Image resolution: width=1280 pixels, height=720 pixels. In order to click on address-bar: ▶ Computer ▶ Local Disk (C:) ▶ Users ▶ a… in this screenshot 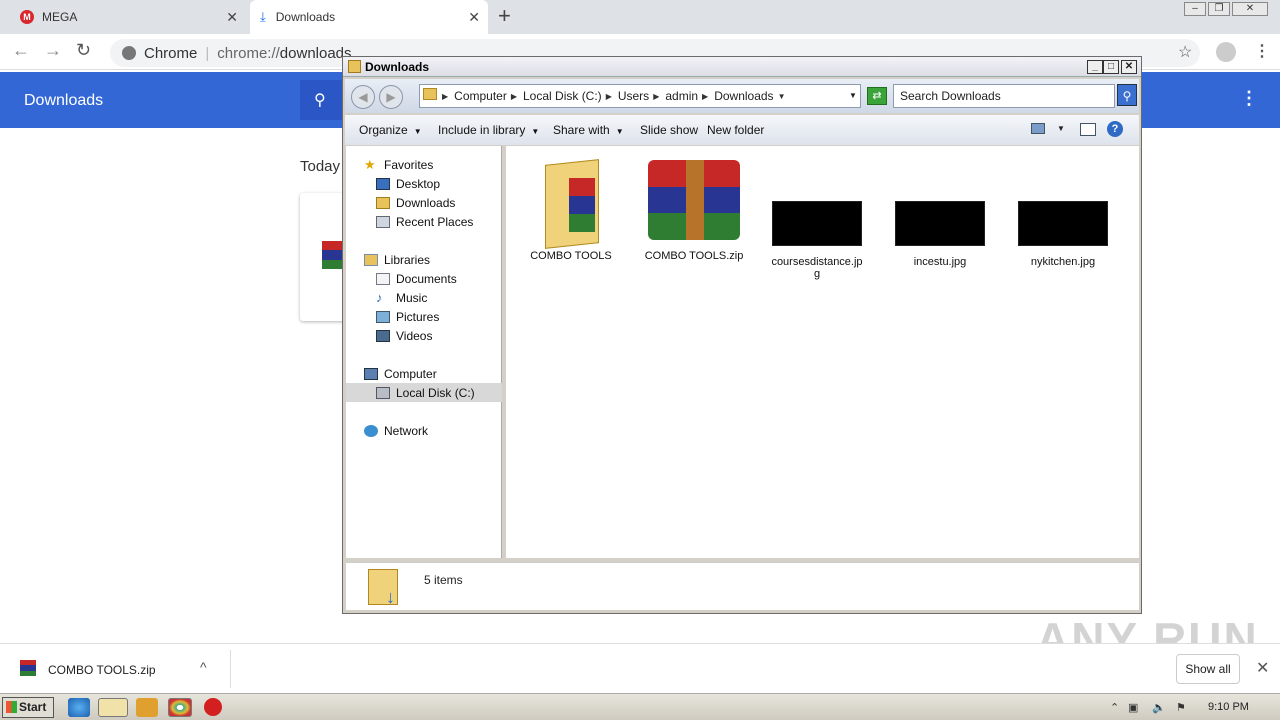, I will do `click(640, 96)`.